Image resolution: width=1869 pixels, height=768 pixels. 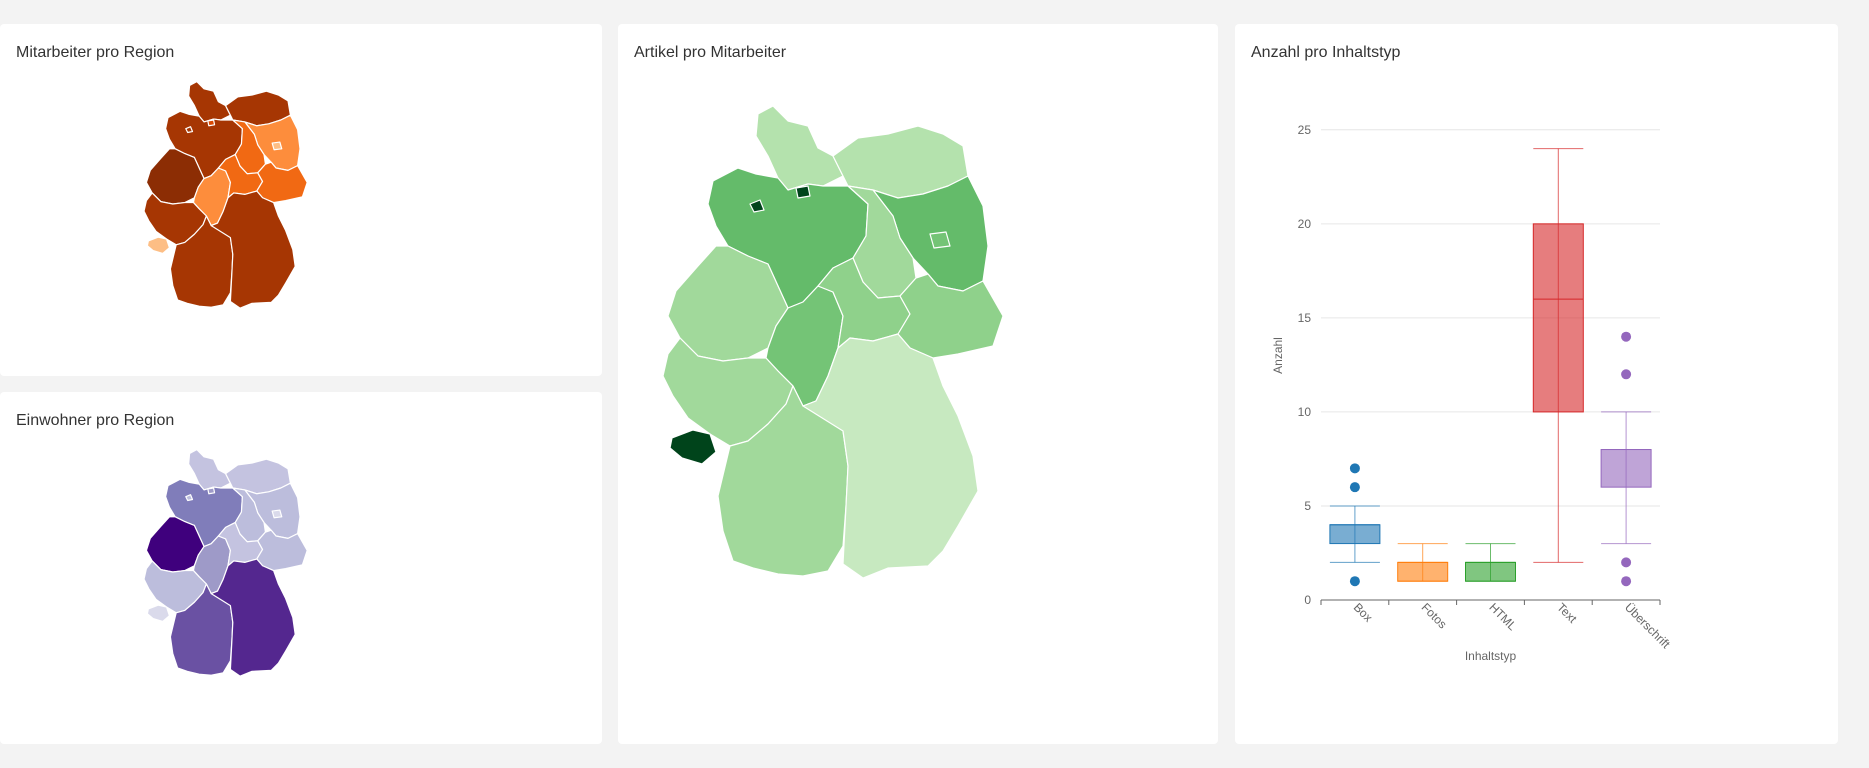 What do you see at coordinates (1647, 625) in the screenshot?
I see `x-tick-label: Überschrift` at bounding box center [1647, 625].